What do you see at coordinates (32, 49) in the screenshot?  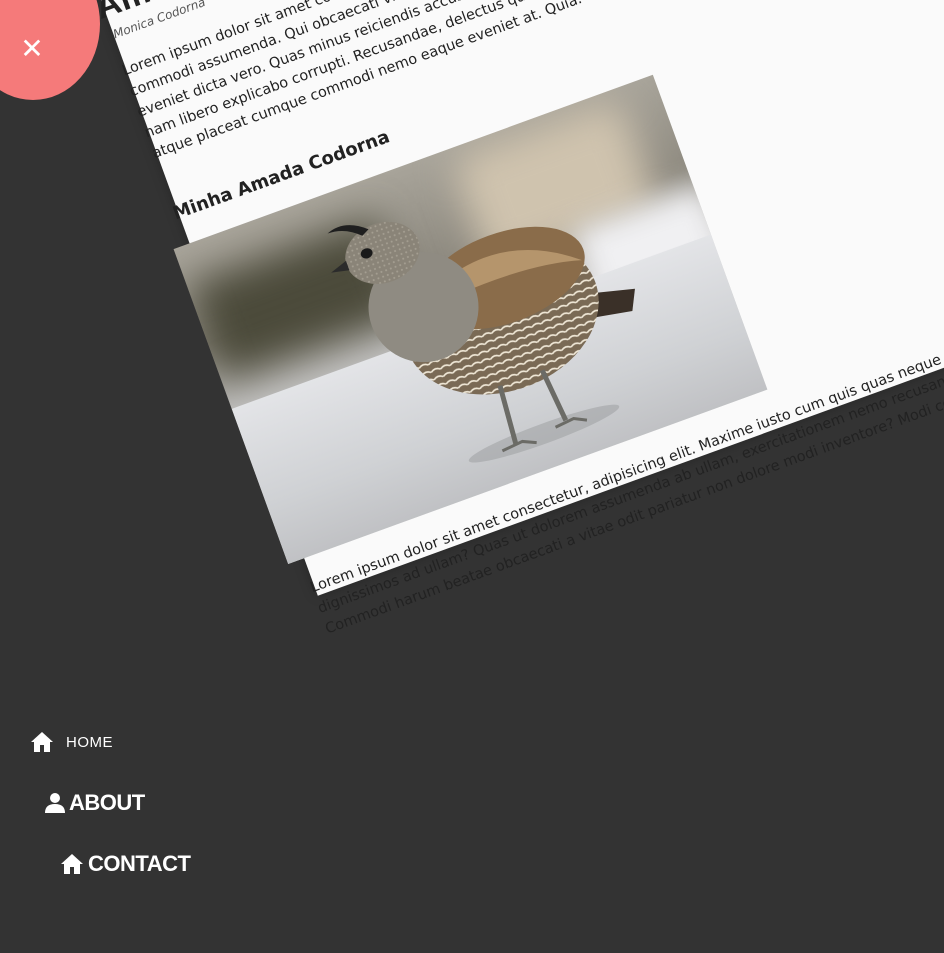 I see `close-icon: ✕` at bounding box center [32, 49].